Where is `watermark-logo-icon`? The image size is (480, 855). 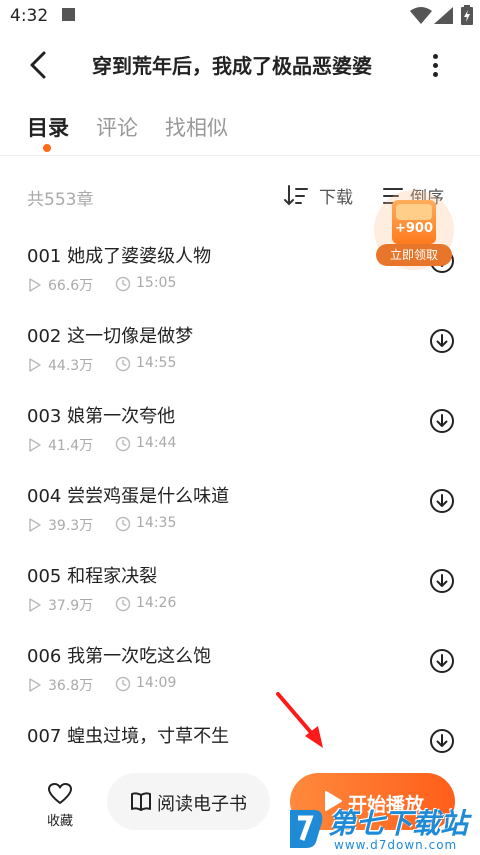
watermark-logo-icon is located at coordinates (306, 829).